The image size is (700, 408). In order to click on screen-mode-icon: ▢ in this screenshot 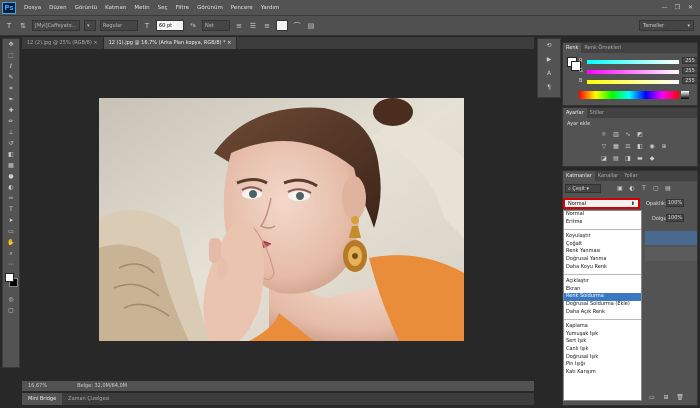, I will do `click(11, 310)`.